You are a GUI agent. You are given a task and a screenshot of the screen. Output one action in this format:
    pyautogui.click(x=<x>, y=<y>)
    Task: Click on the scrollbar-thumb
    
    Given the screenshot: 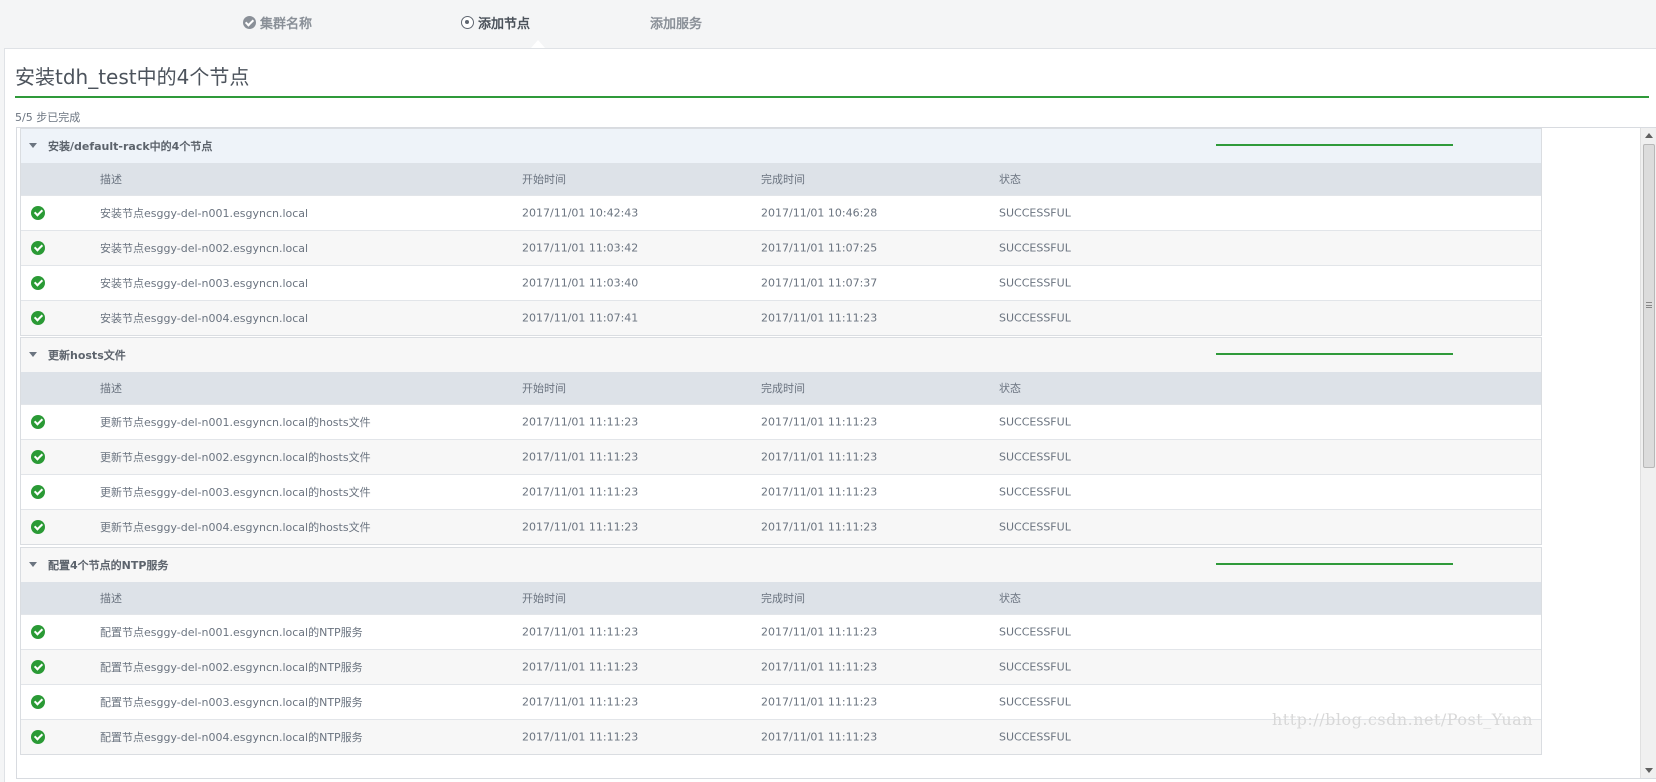 What is the action you would take?
    pyautogui.click(x=1649, y=306)
    